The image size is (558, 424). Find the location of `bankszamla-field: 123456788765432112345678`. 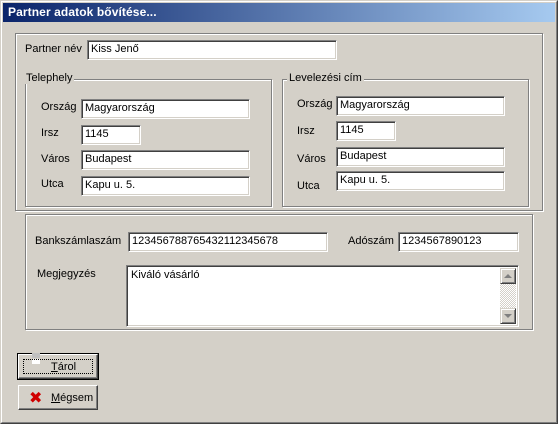

bankszamla-field: 123456788765432112345678 is located at coordinates (228, 242).